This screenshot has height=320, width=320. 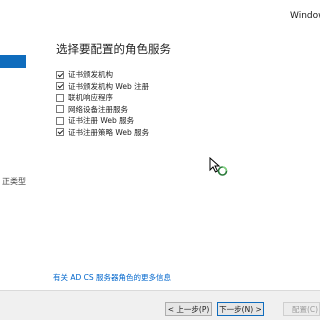 I want to click on more-info-link: 有关 AD CS 服务器角色的更多信息, so click(x=112, y=277).